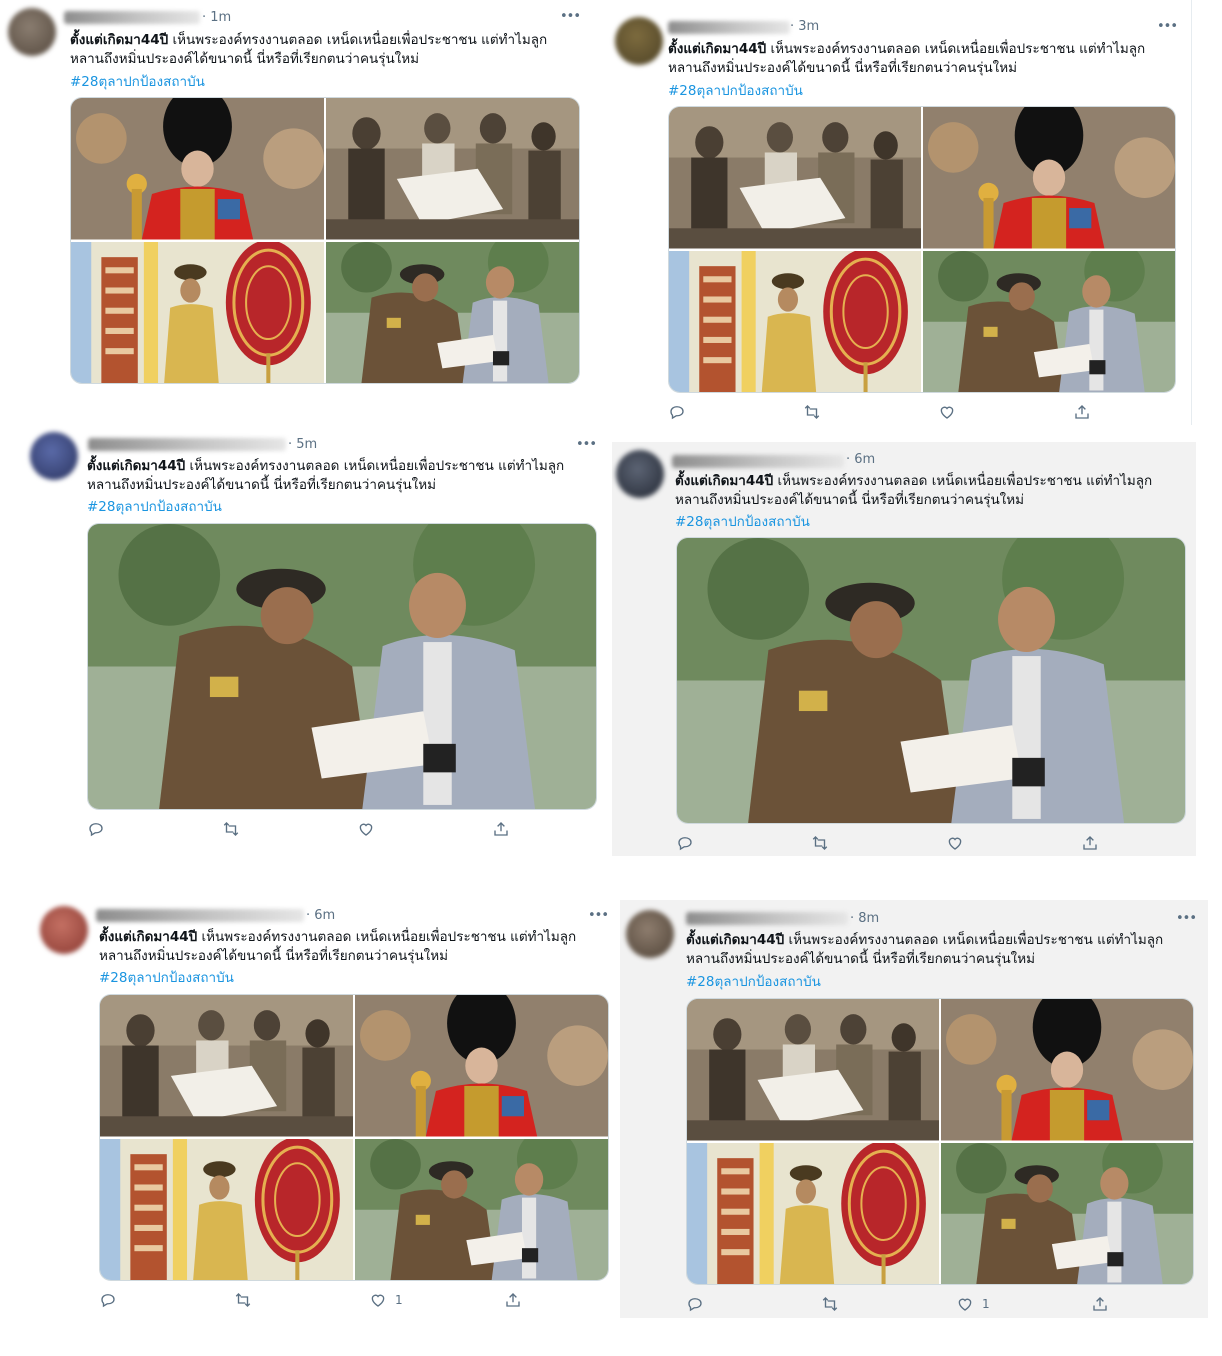 Image resolution: width=1222 pixels, height=1356 pixels. I want to click on tweet-actions, so click(916, 845).